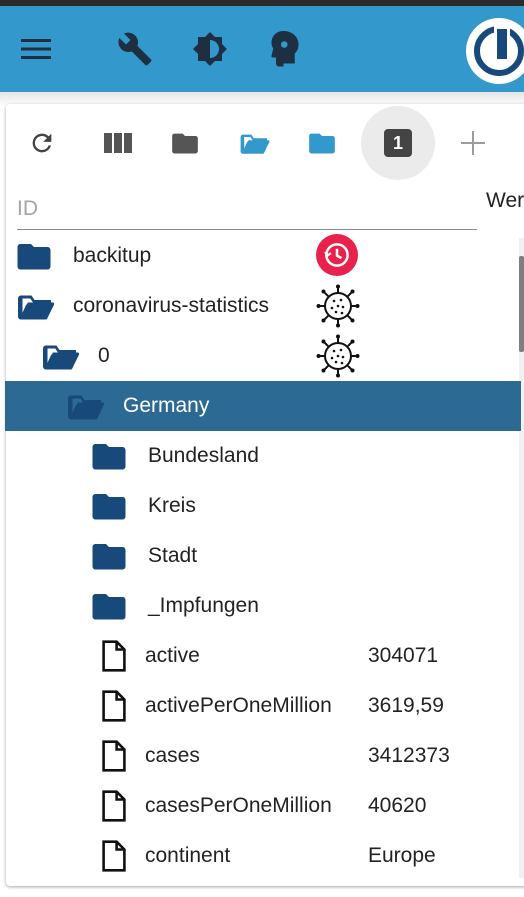 This screenshot has width=524, height=897. I want to click on collapse-all-button, so click(185, 143).